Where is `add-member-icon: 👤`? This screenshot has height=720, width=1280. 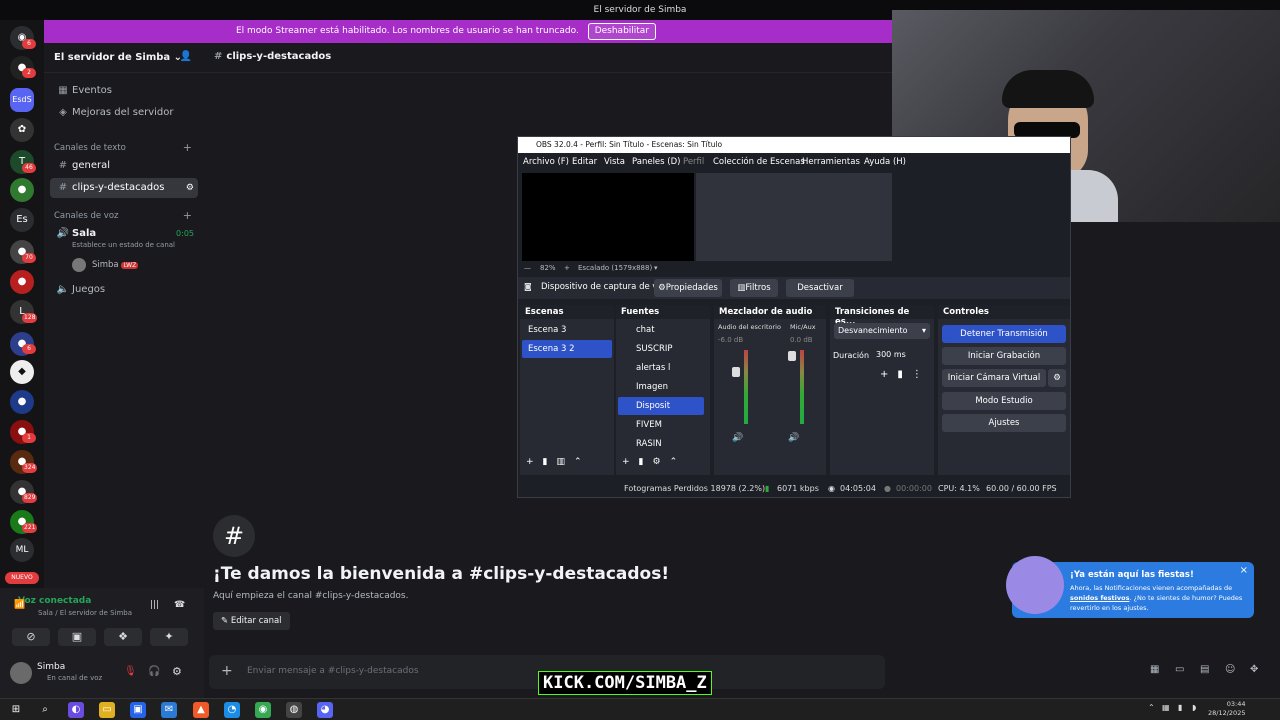
add-member-icon: 👤 is located at coordinates (186, 56).